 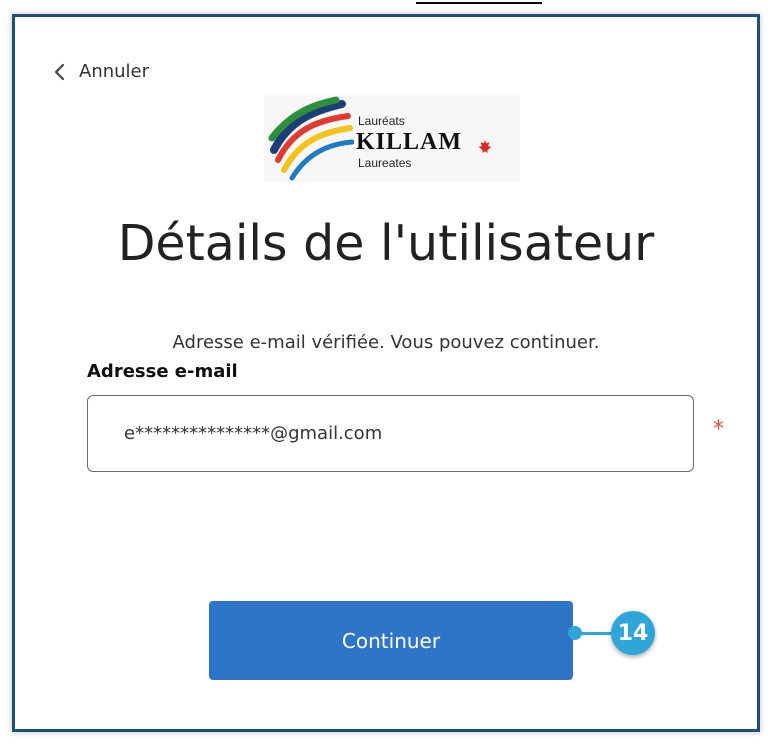 I want to click on logo-main-text: KILLAM, so click(x=409, y=142).